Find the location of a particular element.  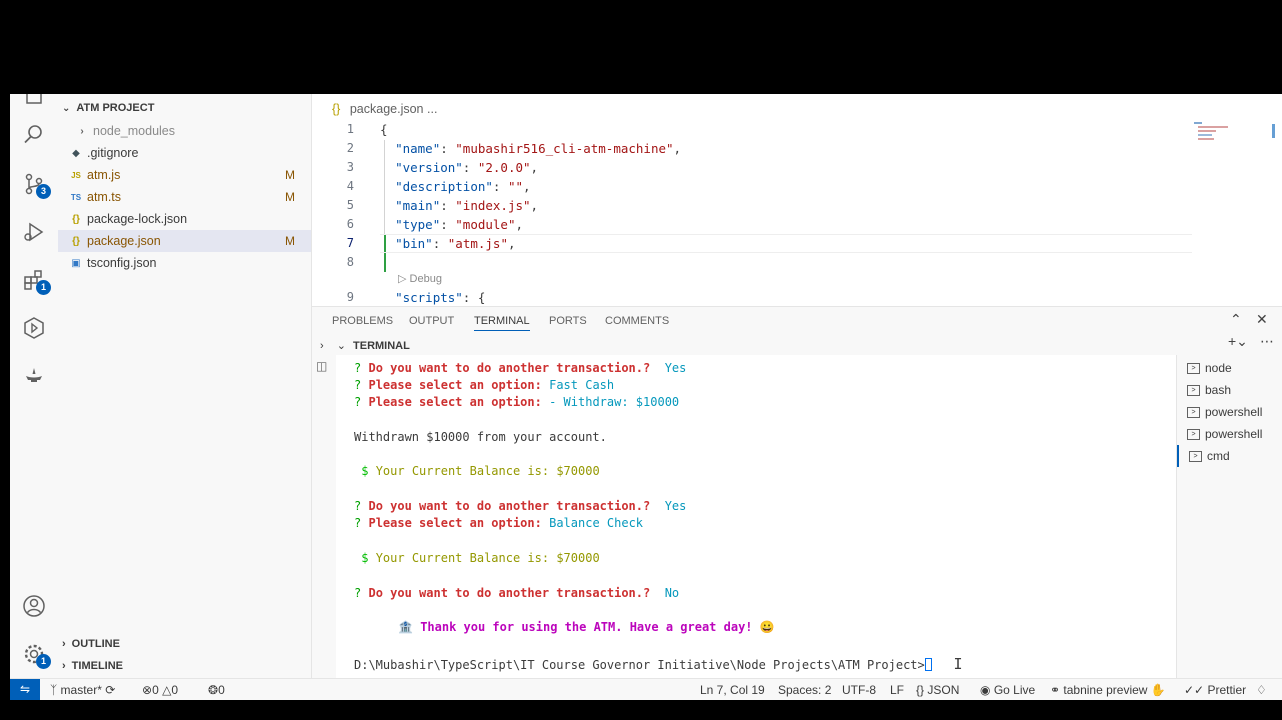

tab-ports: PORTS is located at coordinates (568, 321).